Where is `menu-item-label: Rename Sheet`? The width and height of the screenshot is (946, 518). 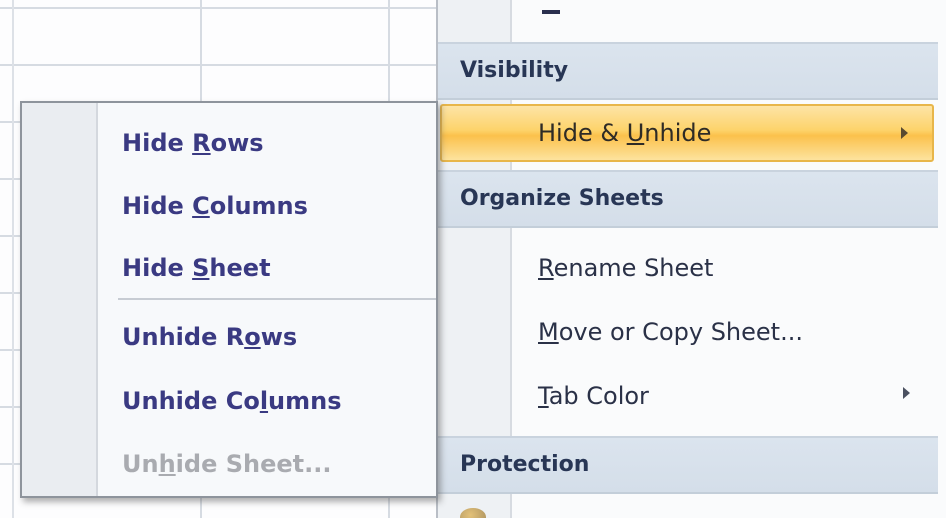
menu-item-label: Rename Sheet is located at coordinates (626, 268).